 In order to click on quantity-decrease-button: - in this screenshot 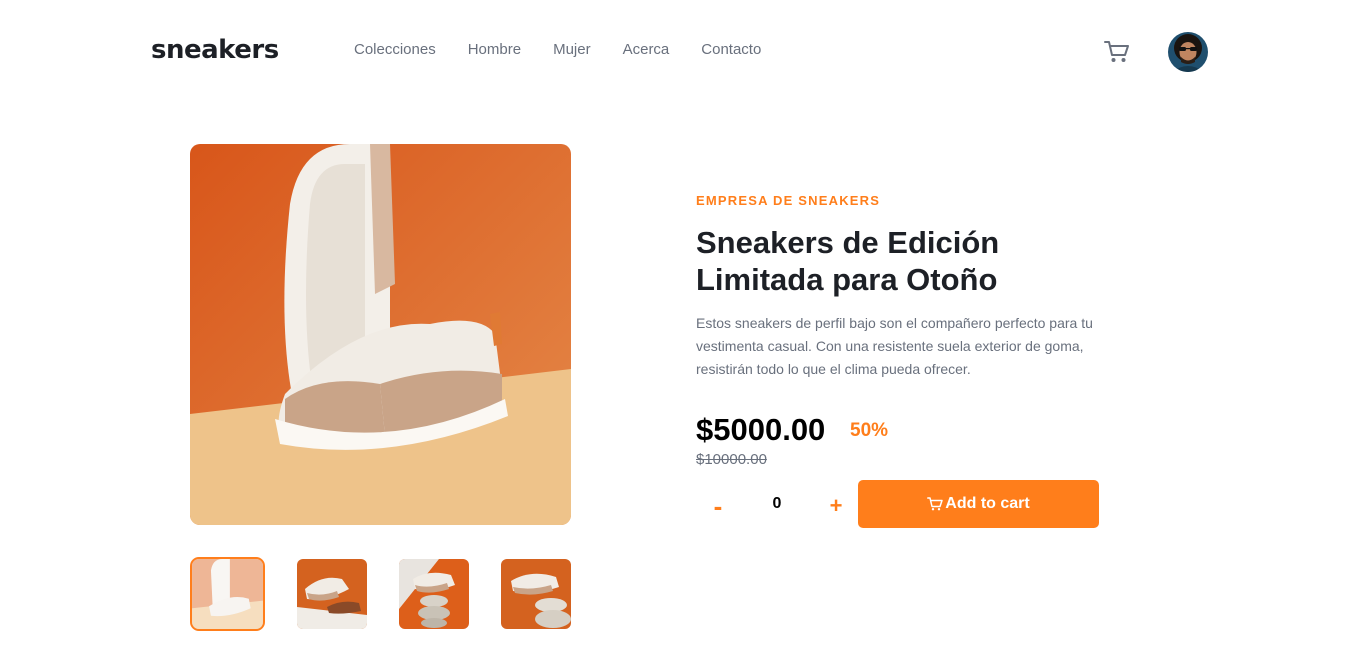, I will do `click(718, 506)`.